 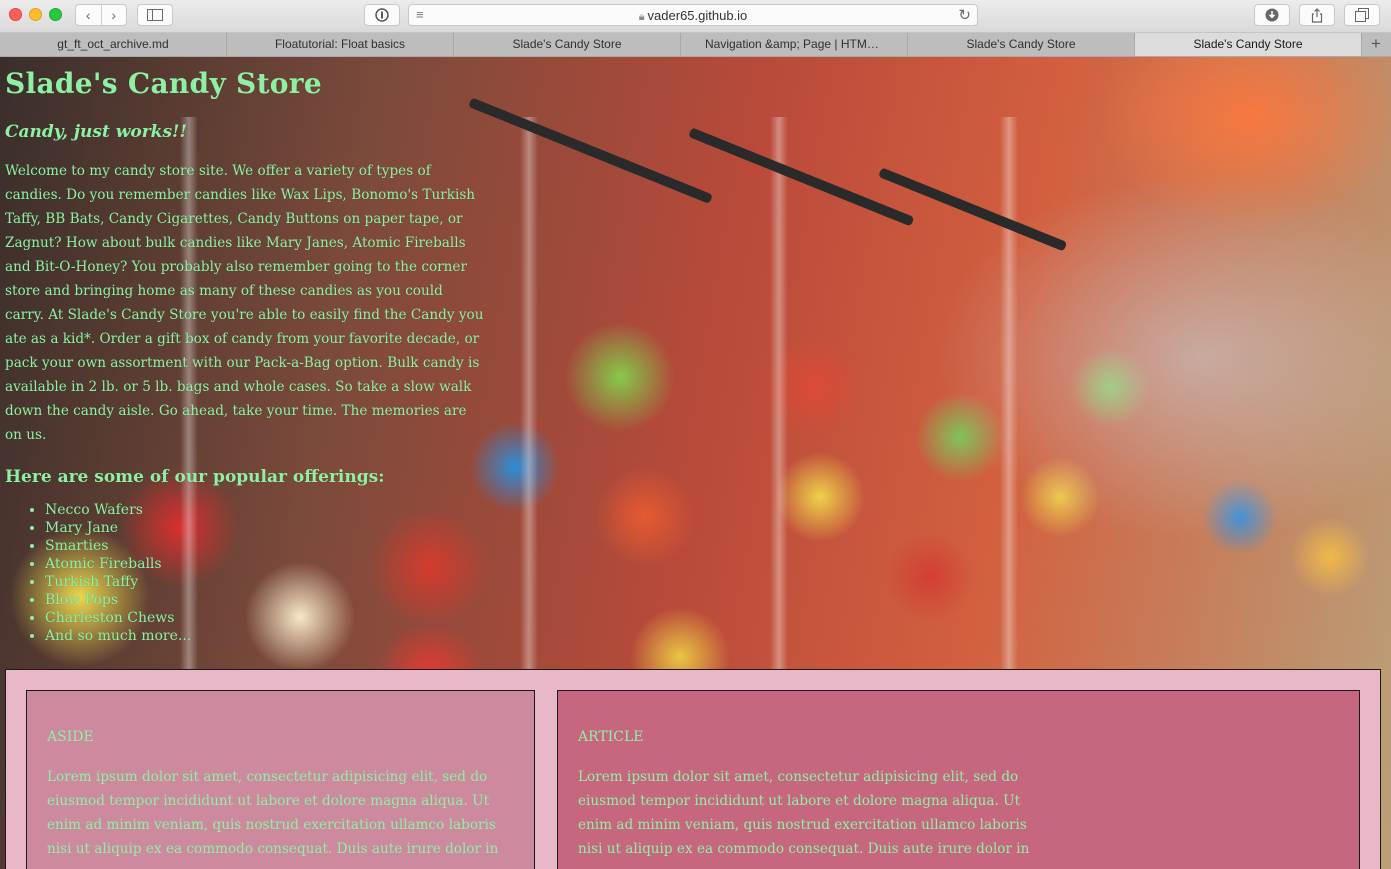 What do you see at coordinates (265, 564) in the screenshot?
I see `list-item: Atomic Fireballs` at bounding box center [265, 564].